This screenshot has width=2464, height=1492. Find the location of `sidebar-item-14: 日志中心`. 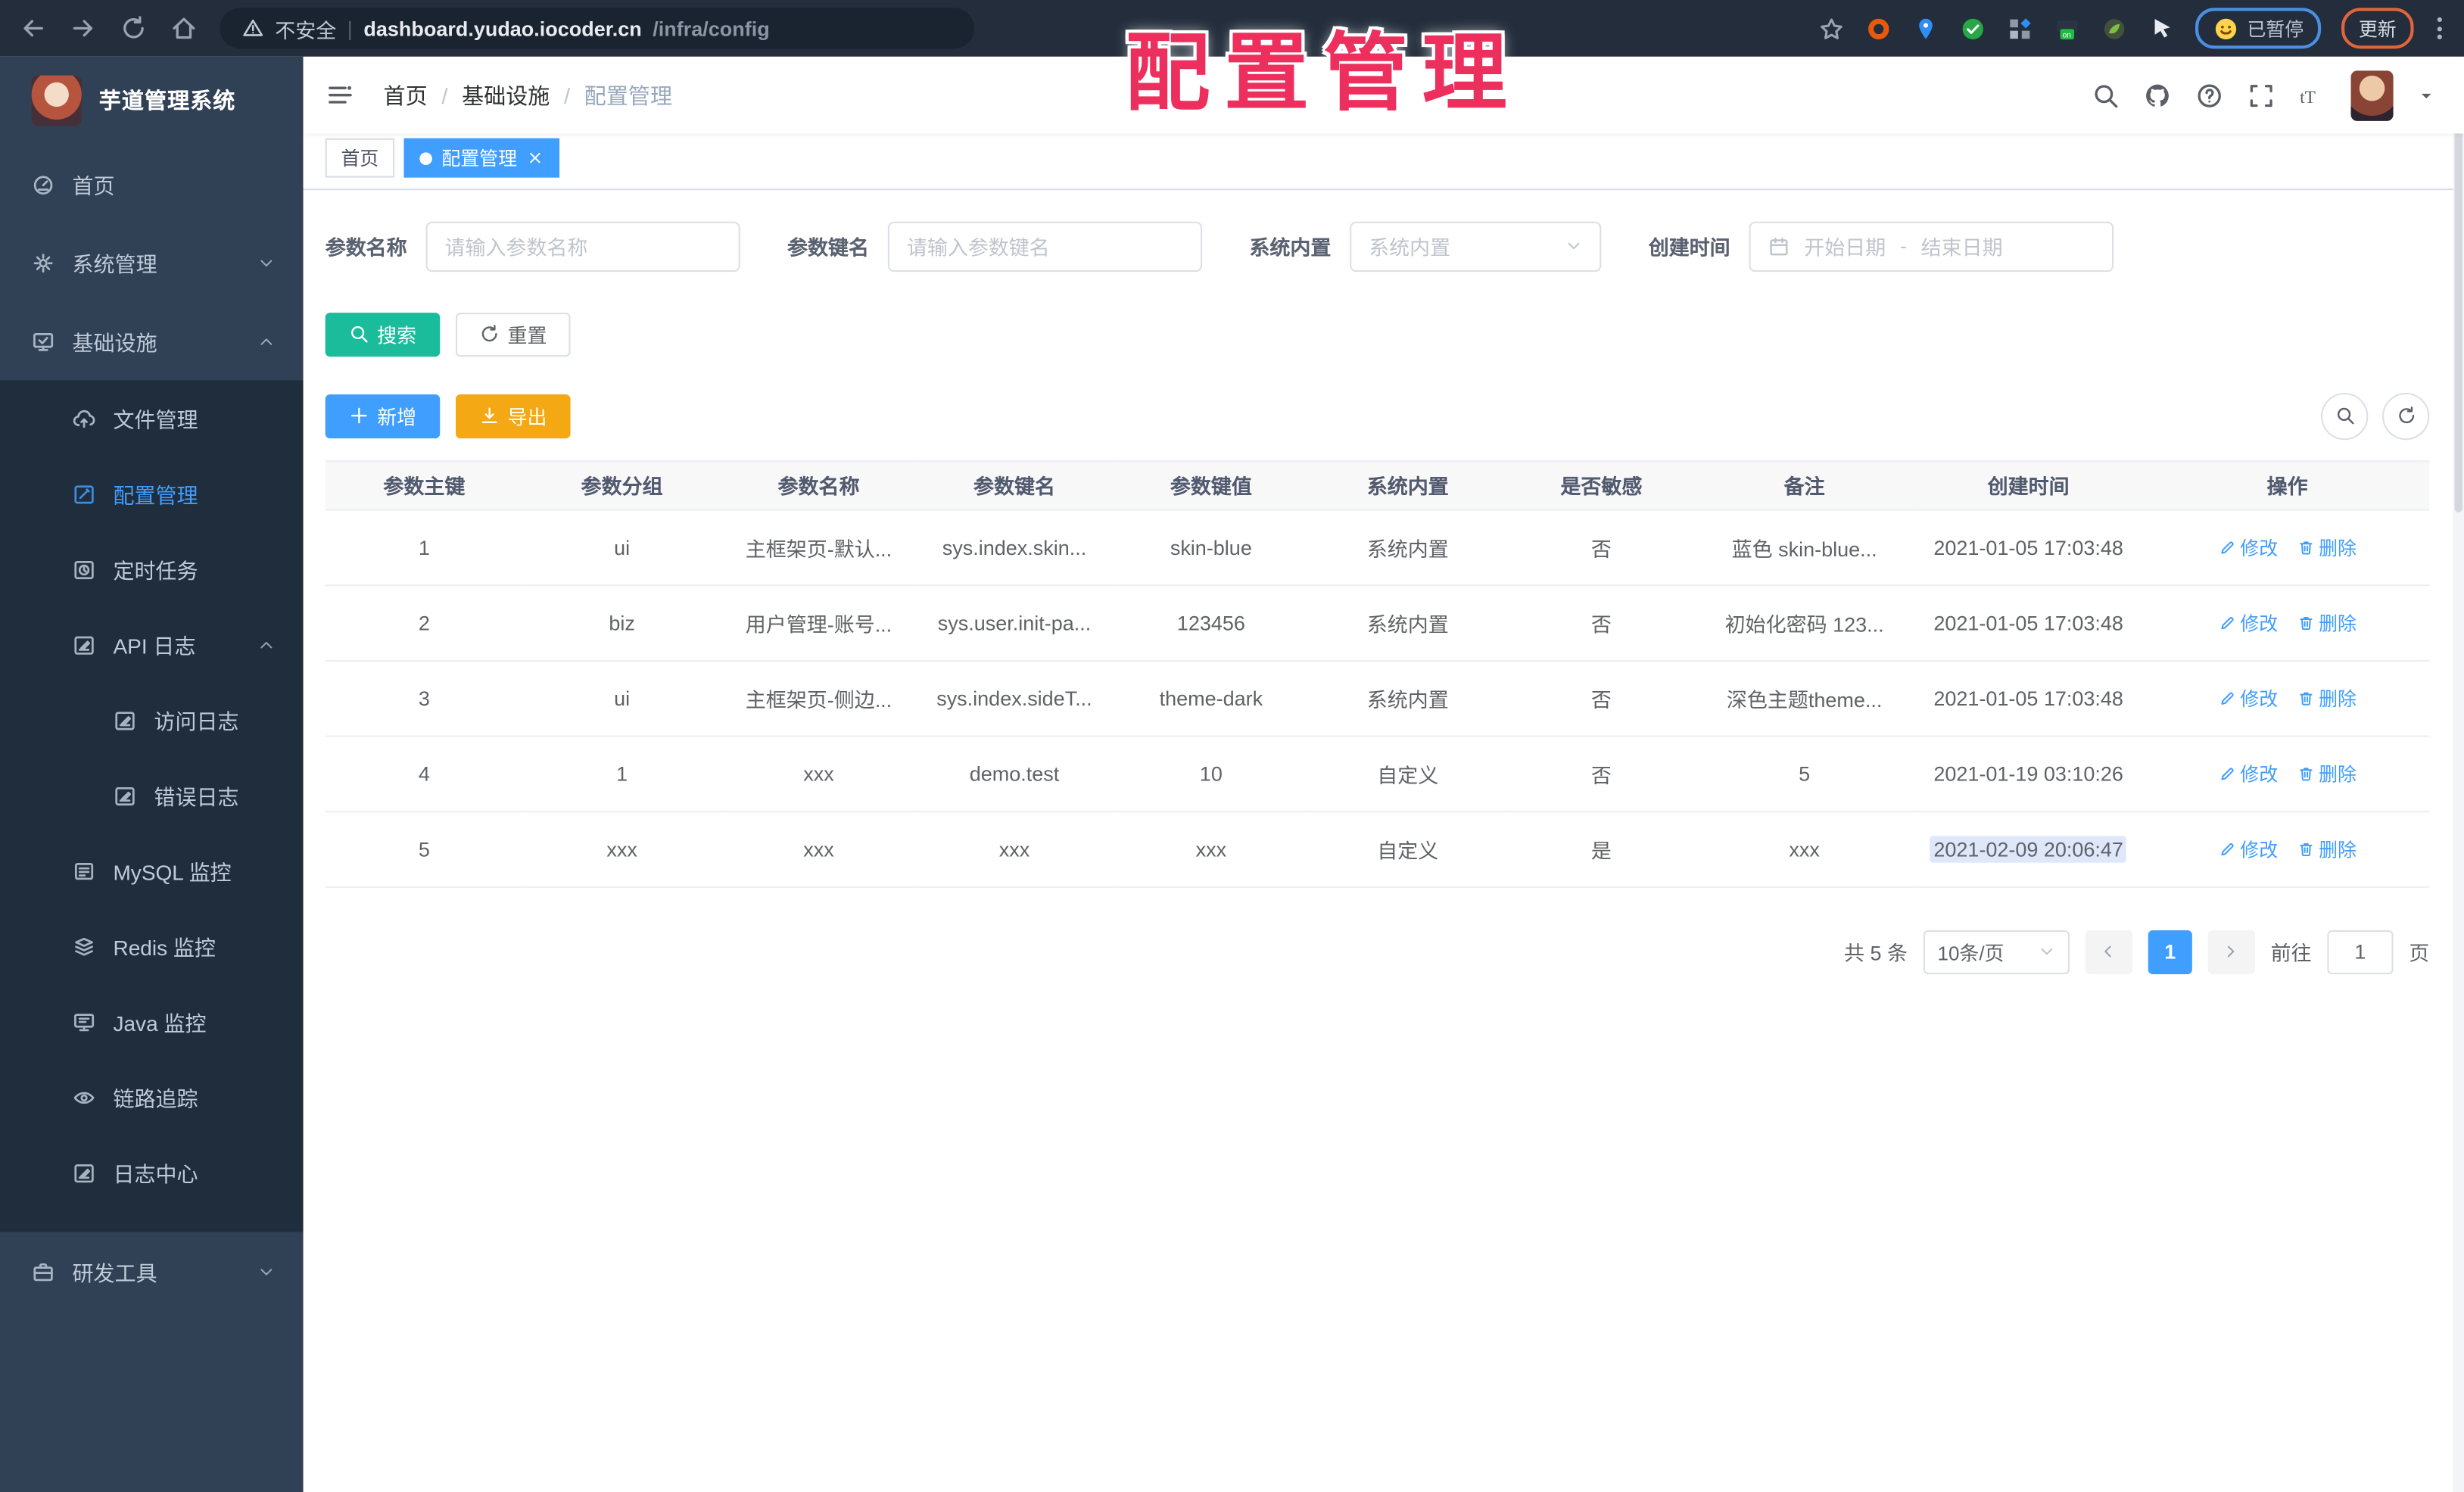

sidebar-item-14: 日志中心 is located at coordinates (152, 1172).